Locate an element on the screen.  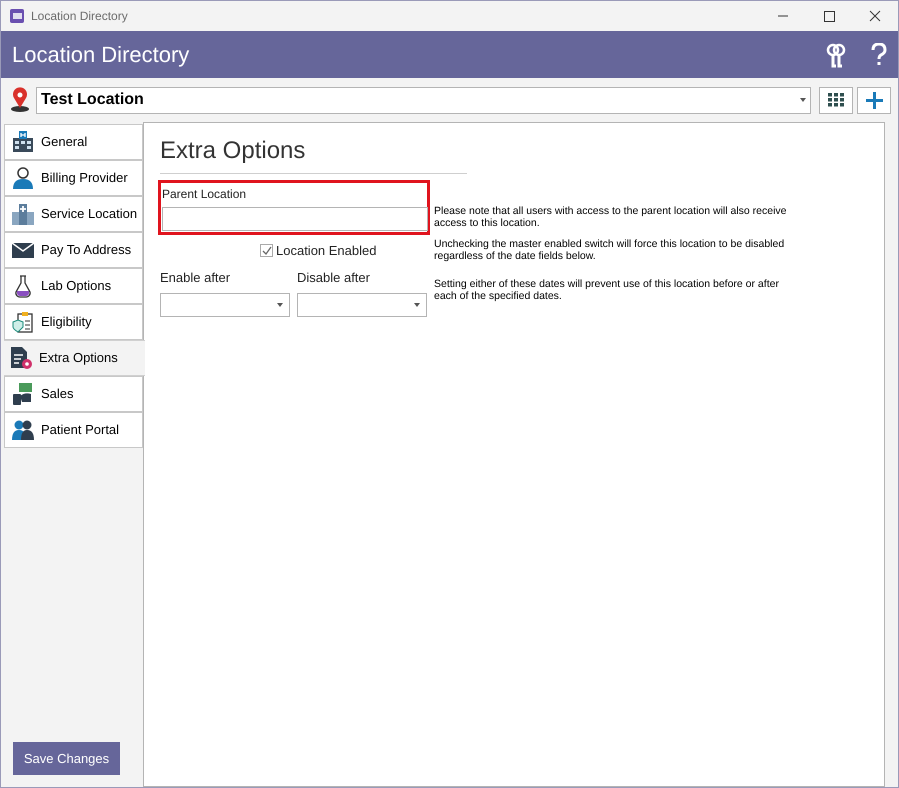
sidebar-tab: Lab Options is located at coordinates (73, 286).